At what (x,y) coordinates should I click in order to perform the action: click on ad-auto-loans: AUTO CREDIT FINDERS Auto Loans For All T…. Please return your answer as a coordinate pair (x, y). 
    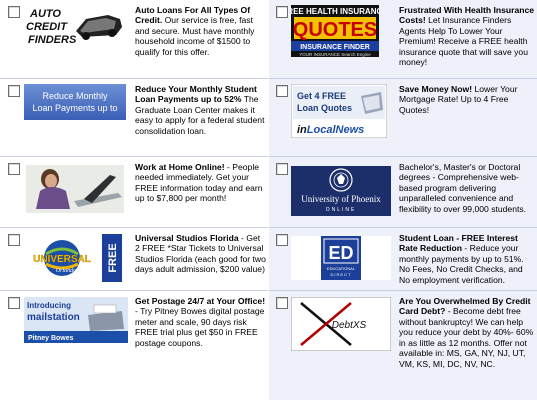
    Looking at the image, I should click on (134, 39).